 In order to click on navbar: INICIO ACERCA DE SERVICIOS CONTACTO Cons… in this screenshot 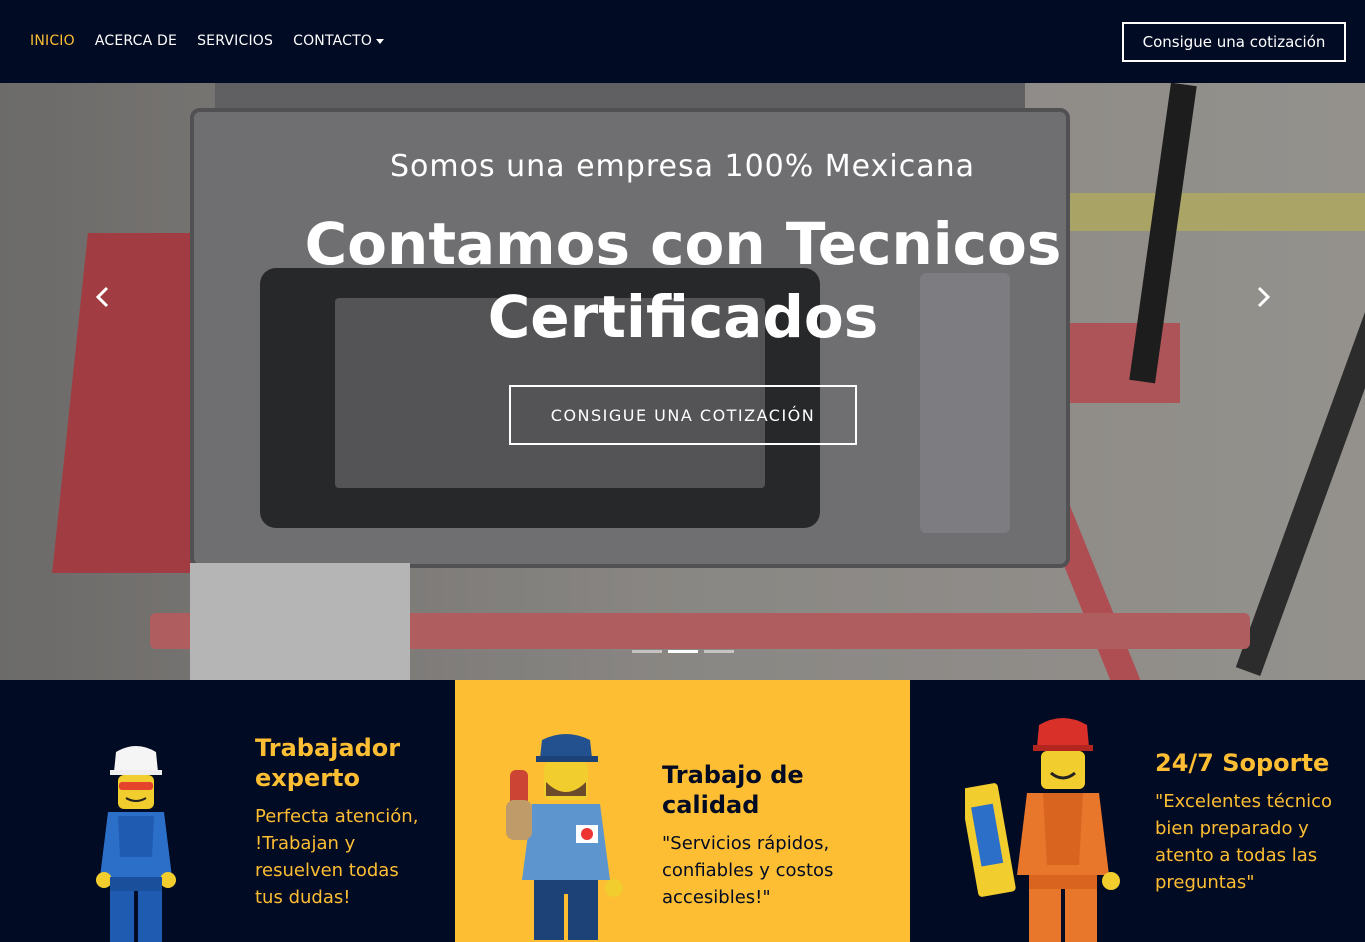, I will do `click(682, 41)`.